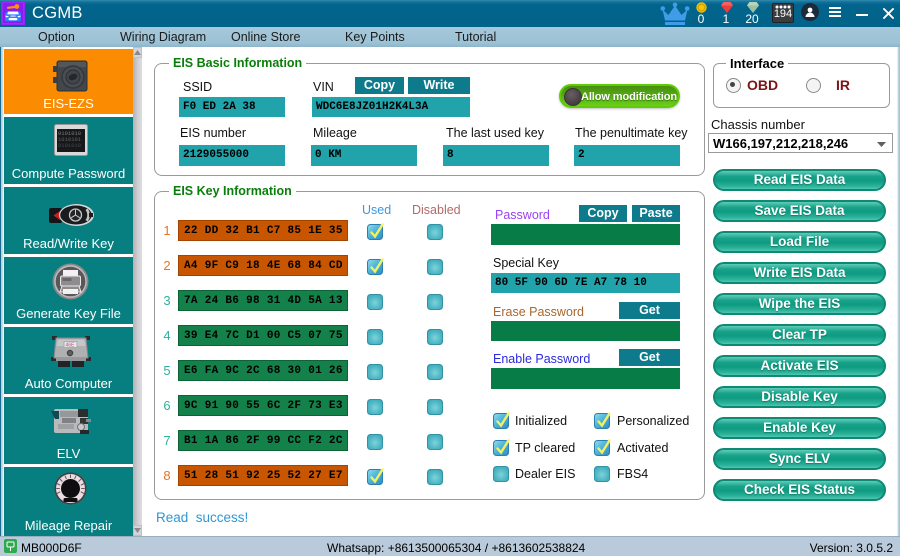 This screenshot has height=556, width=900. Describe the element at coordinates (71, 346) in the screenshot. I see `svg-text: 46E` at that location.